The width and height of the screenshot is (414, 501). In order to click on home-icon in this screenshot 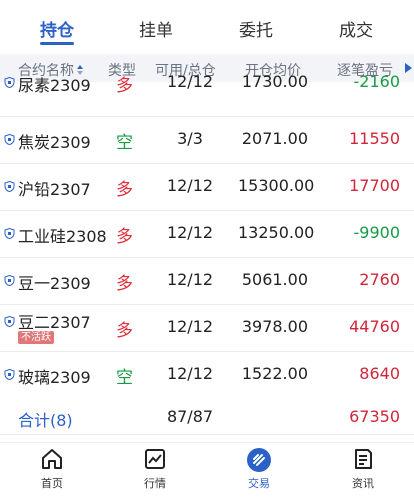, I will do `click(52, 459)`.